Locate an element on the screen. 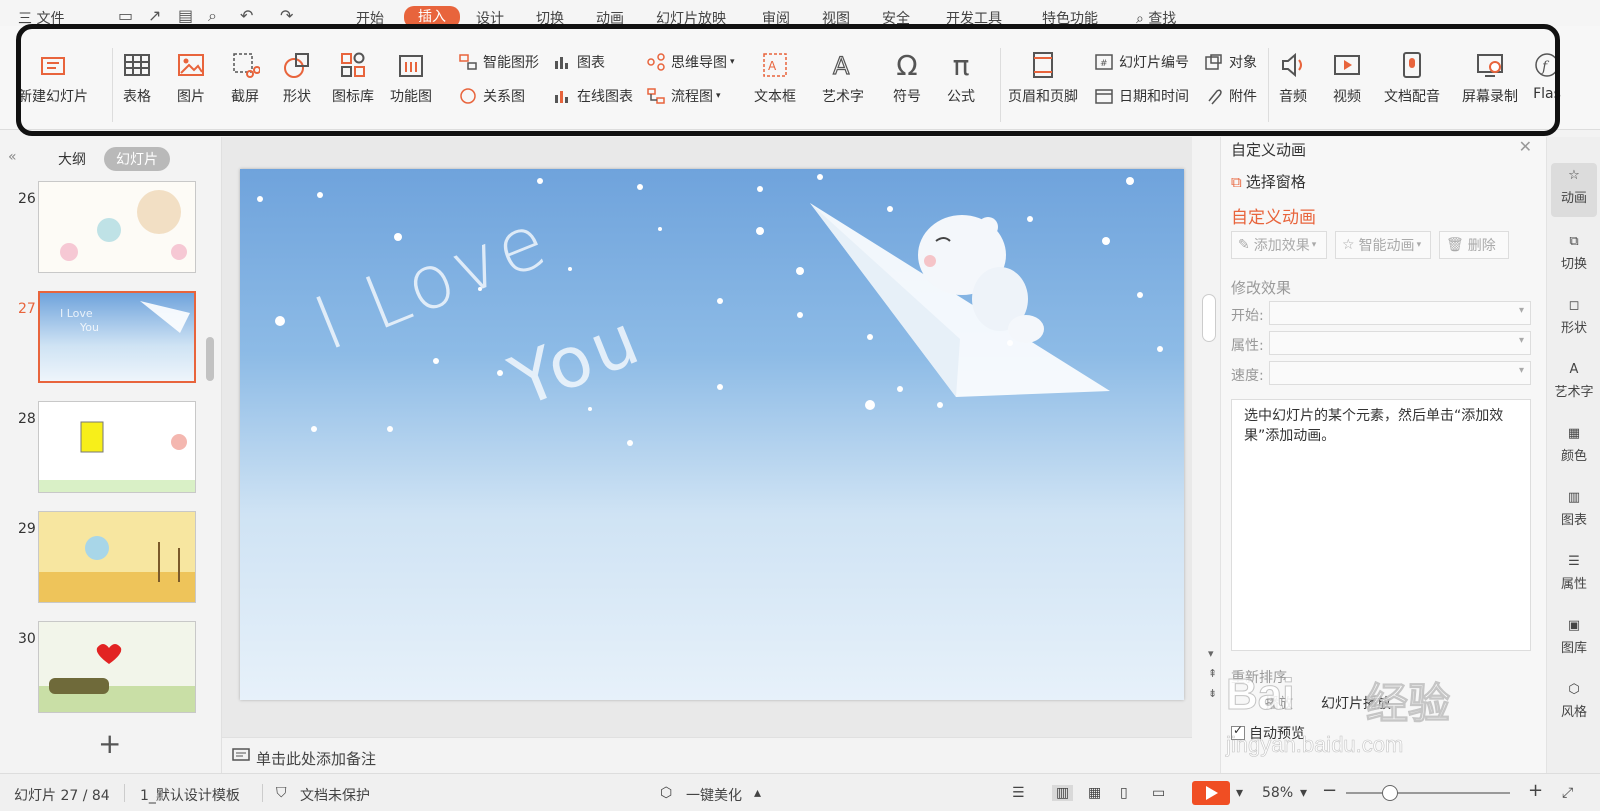  textbox-button: A 文本框 is located at coordinates (775, 77).